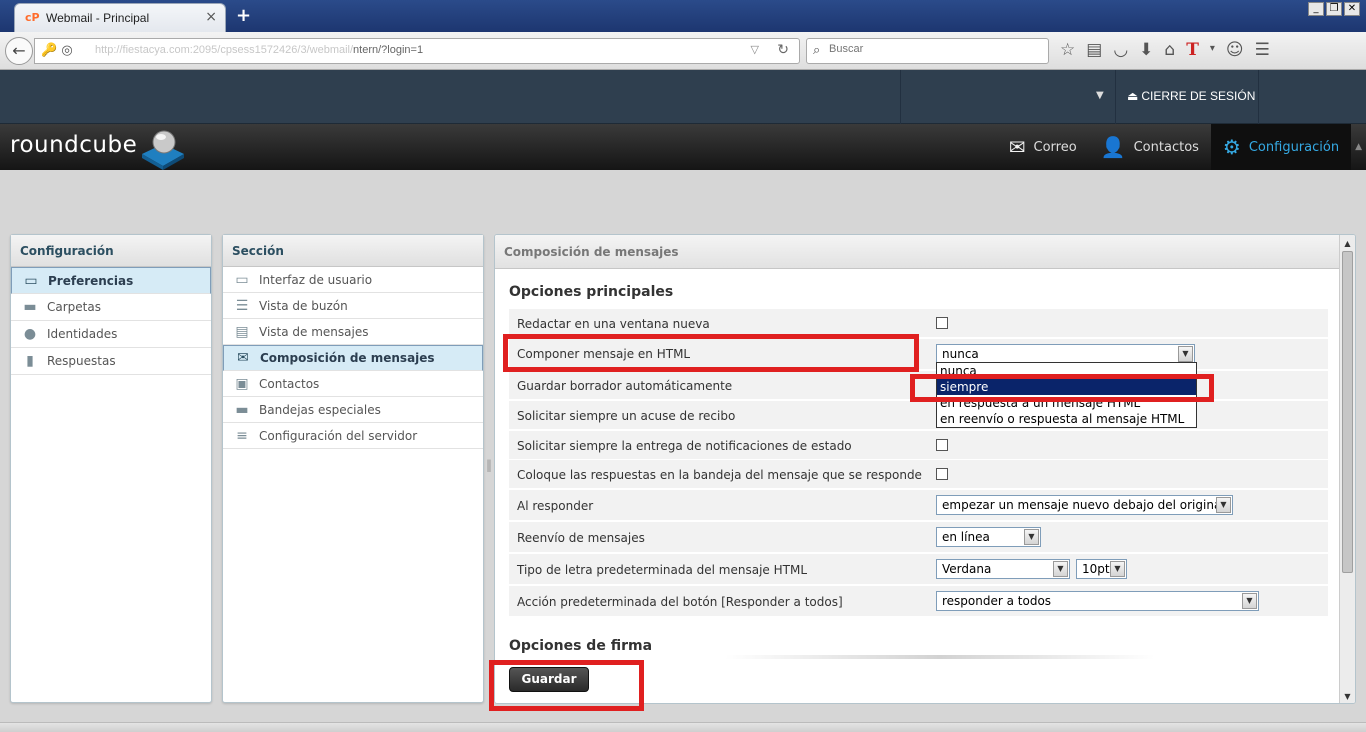  I want to click on mail-icon: ✉, so click(1017, 147).